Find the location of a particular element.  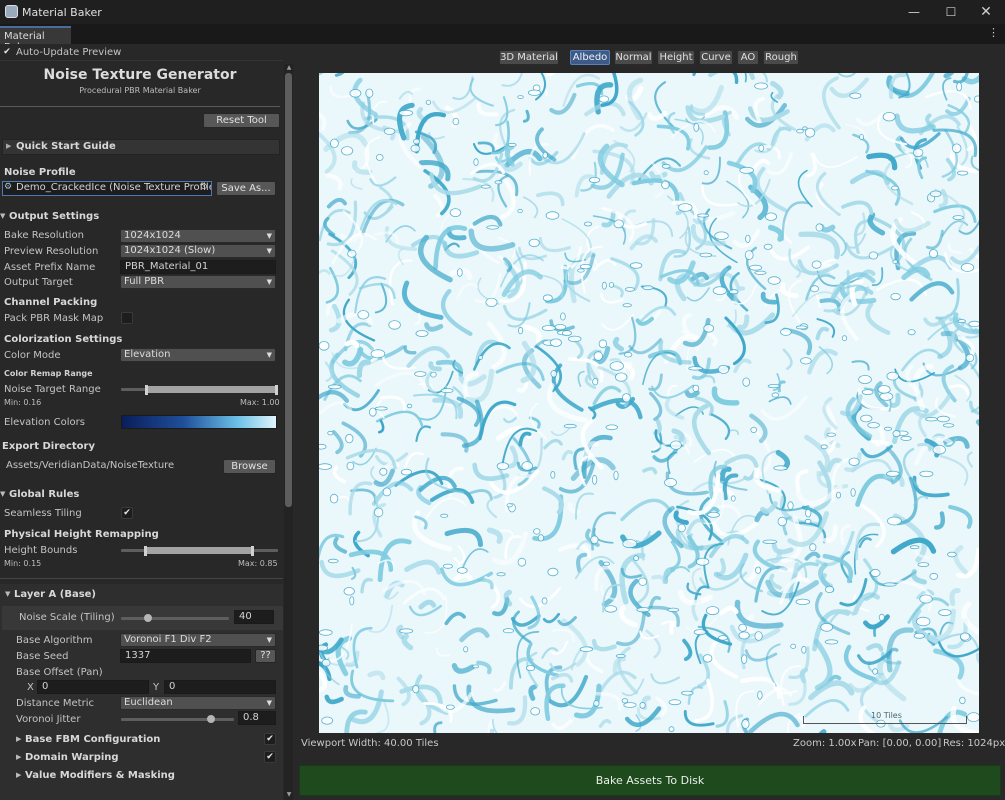

base-offset-label: Base Offset (Pan) is located at coordinates (59, 672).